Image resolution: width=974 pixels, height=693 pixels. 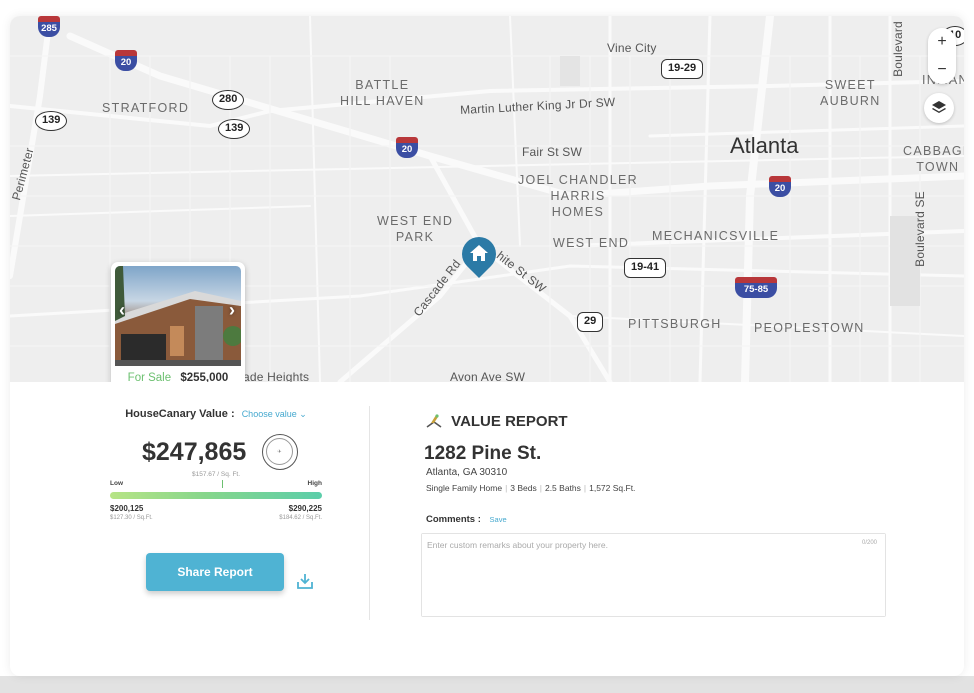 I want to click on comments-header: Comments : Save, so click(x=466, y=519).